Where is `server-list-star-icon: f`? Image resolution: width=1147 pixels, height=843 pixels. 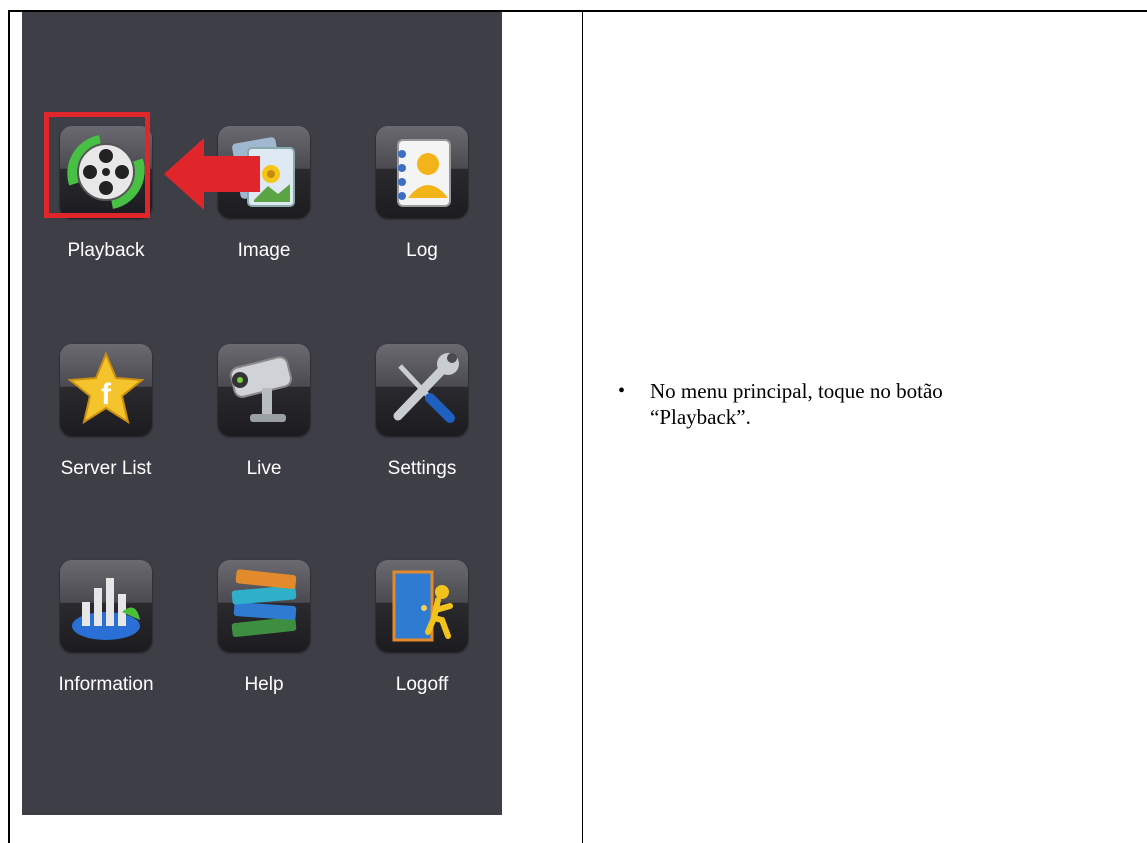 server-list-star-icon: f is located at coordinates (106, 390).